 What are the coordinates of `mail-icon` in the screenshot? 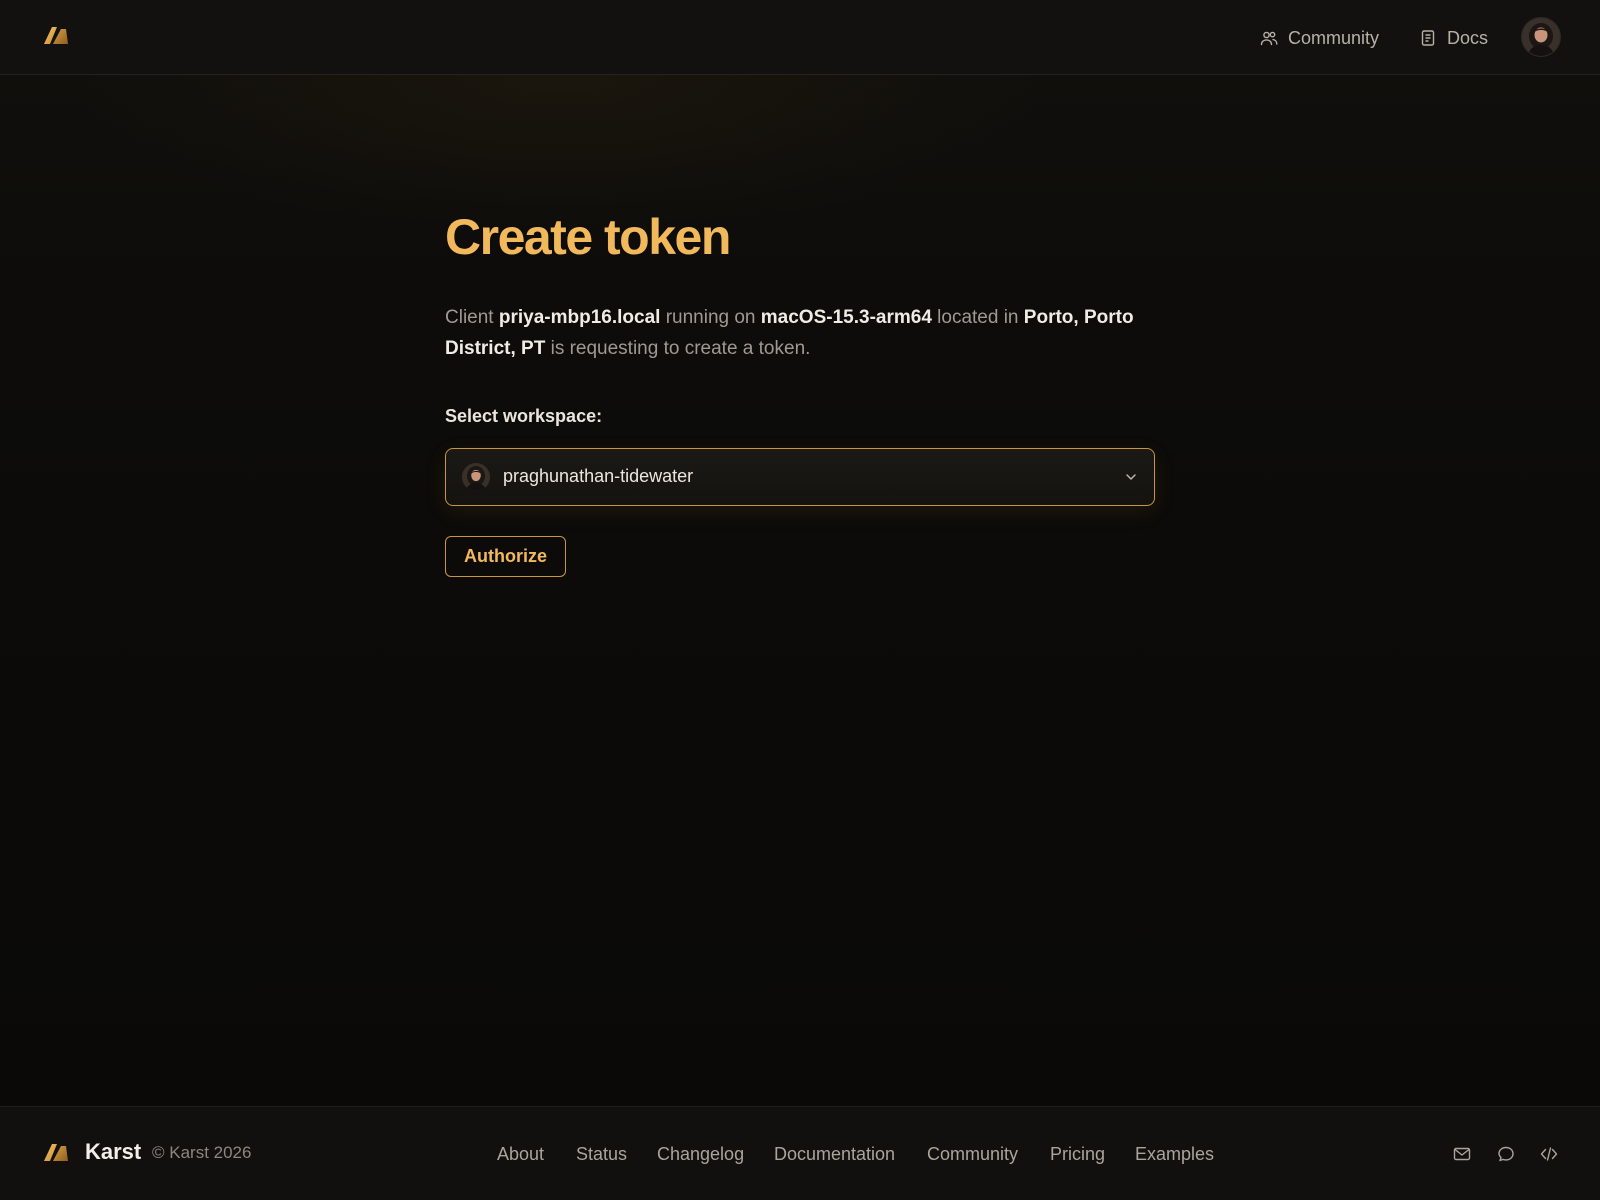 It's located at (1462, 1154).